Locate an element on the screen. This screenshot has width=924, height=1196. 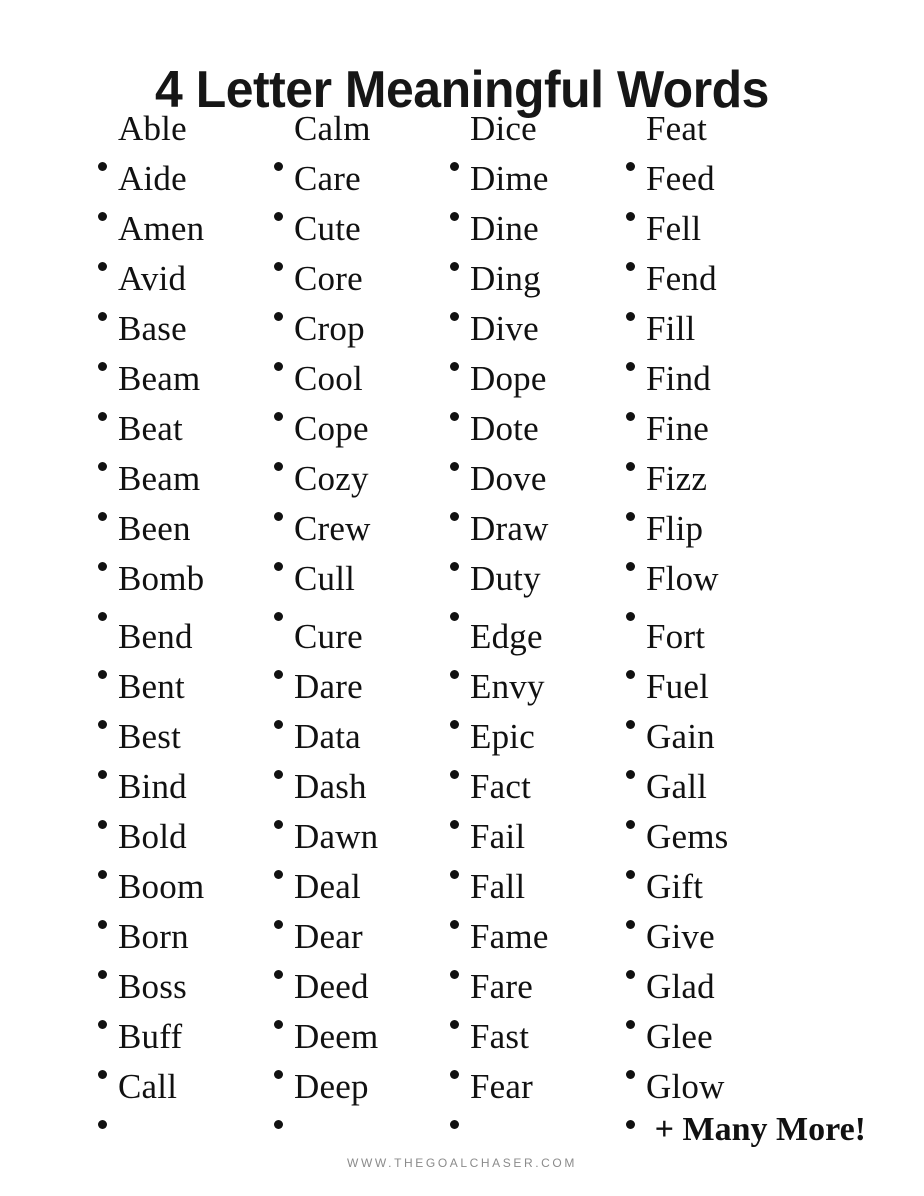
list-item: Gems is located at coordinates (724, 845).